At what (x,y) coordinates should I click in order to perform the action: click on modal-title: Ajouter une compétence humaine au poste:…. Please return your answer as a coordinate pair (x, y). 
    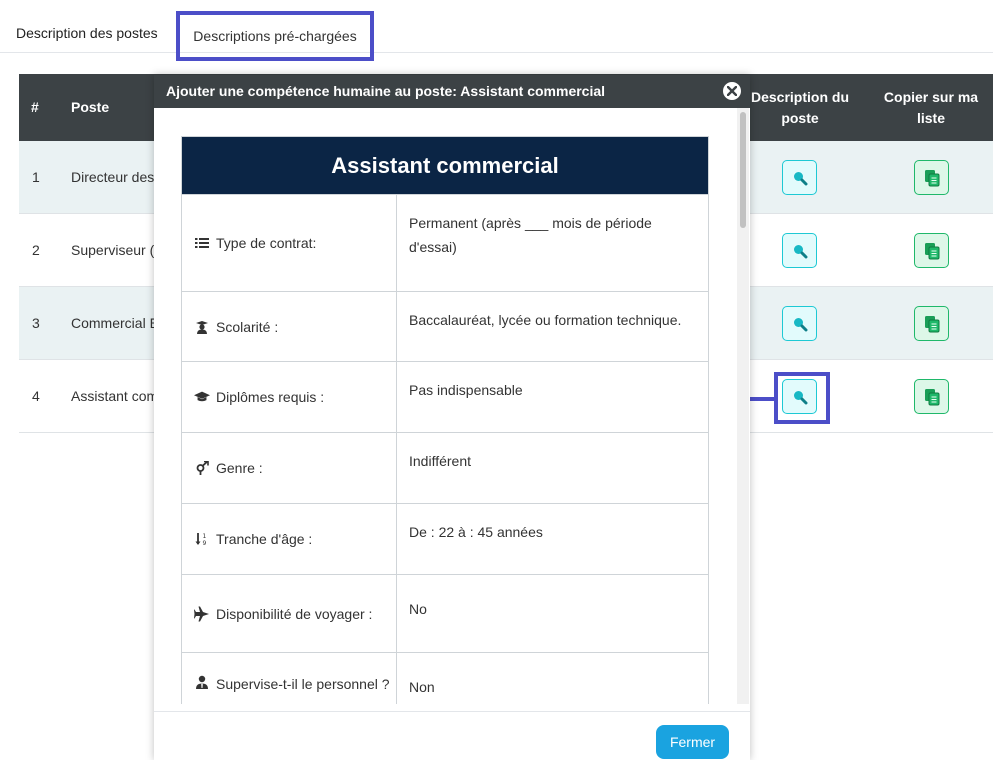
    Looking at the image, I should click on (452, 91).